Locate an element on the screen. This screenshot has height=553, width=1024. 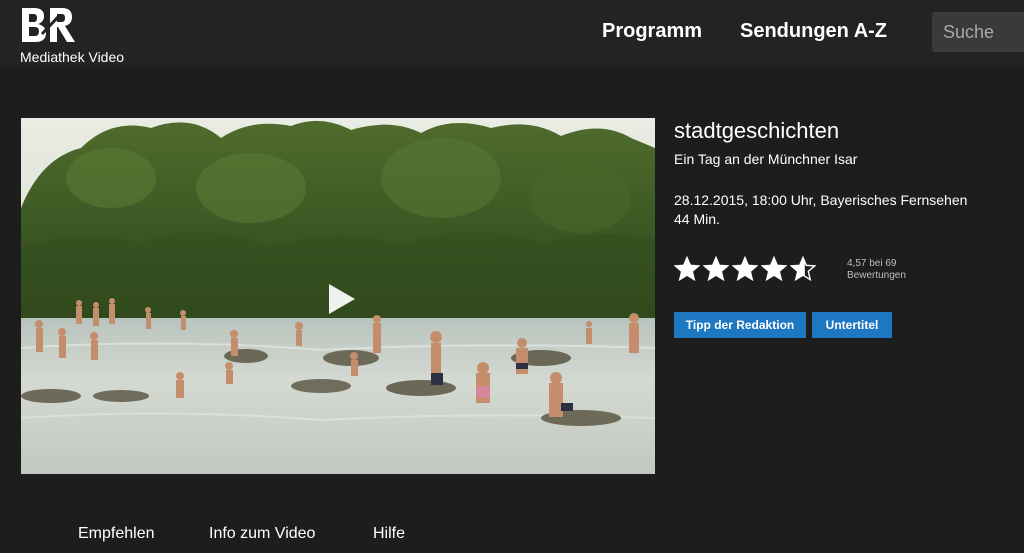
play-icon is located at coordinates (342, 299).